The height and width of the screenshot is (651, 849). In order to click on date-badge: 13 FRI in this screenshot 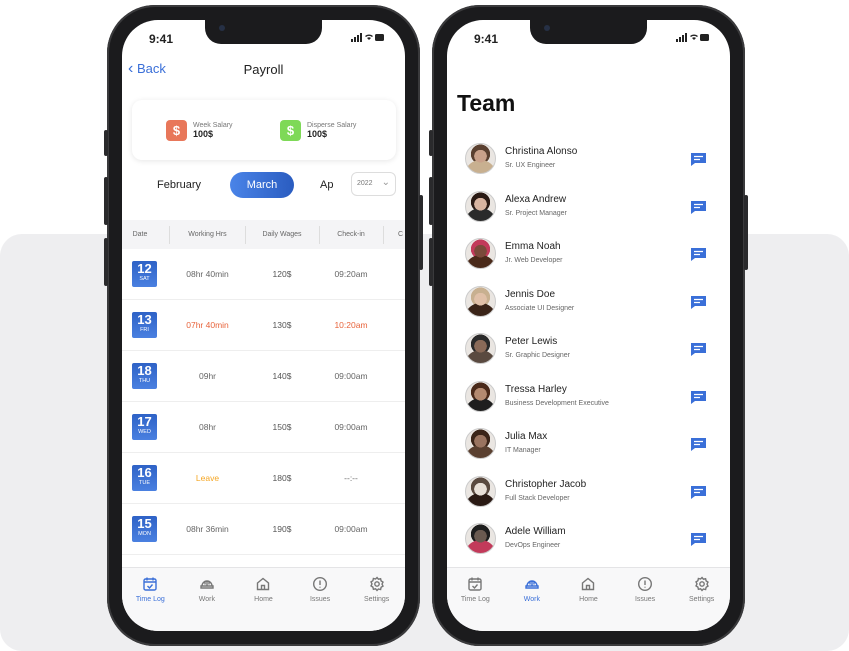, I will do `click(144, 325)`.